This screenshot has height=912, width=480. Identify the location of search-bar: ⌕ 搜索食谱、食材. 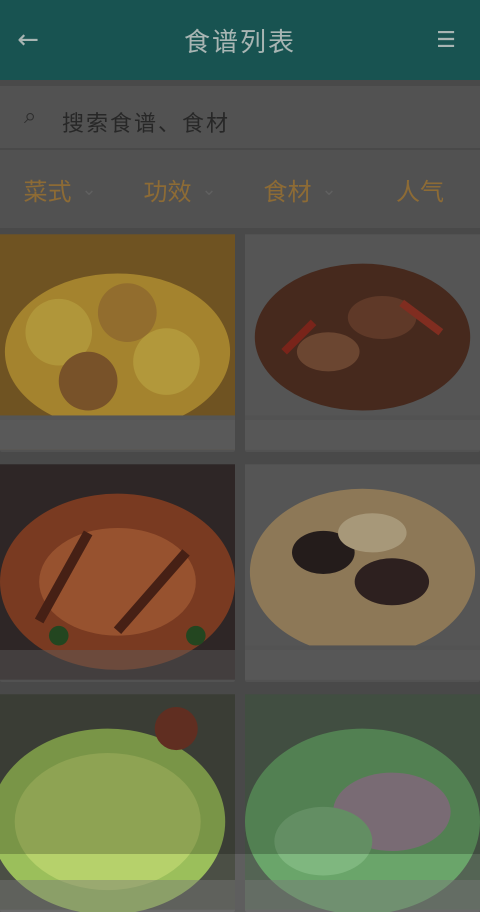
(240, 117).